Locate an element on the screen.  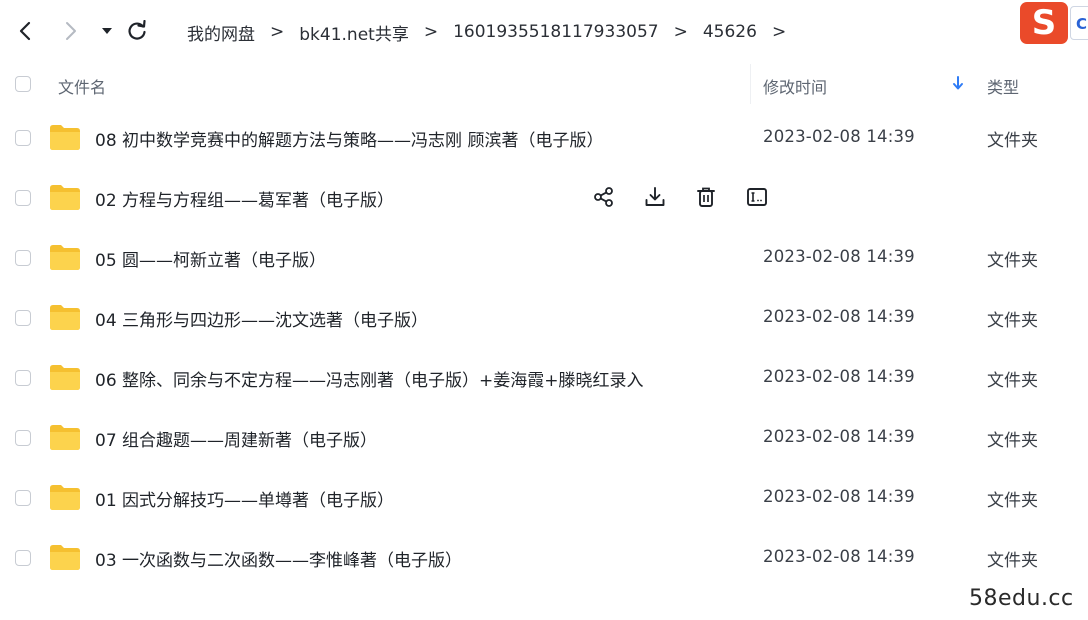
share-icon is located at coordinates (603, 197).